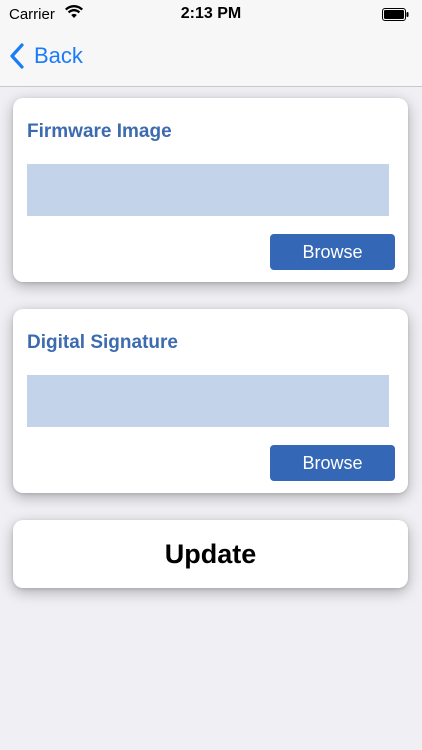 Image resolution: width=422 pixels, height=750 pixels. I want to click on navigation-bar: Back, so click(211, 58).